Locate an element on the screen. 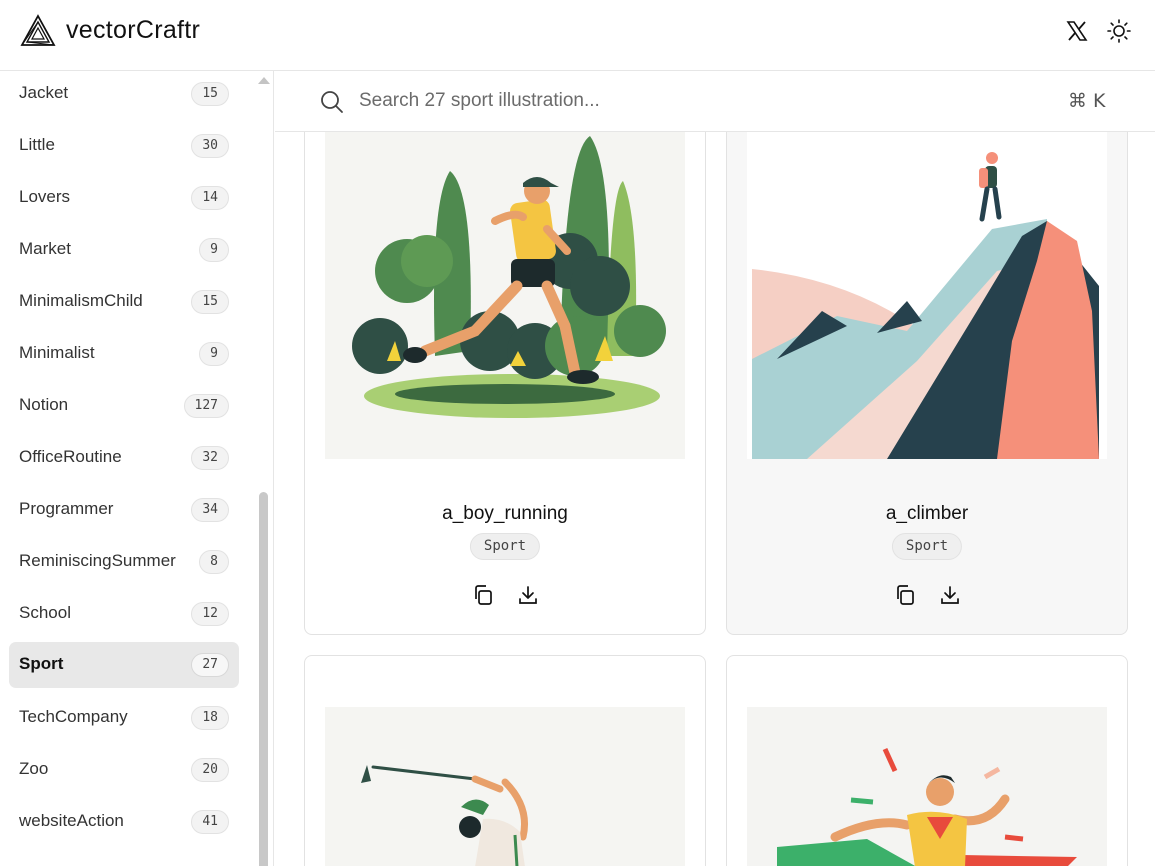  search-bar: ⌘ K is located at coordinates (715, 101).